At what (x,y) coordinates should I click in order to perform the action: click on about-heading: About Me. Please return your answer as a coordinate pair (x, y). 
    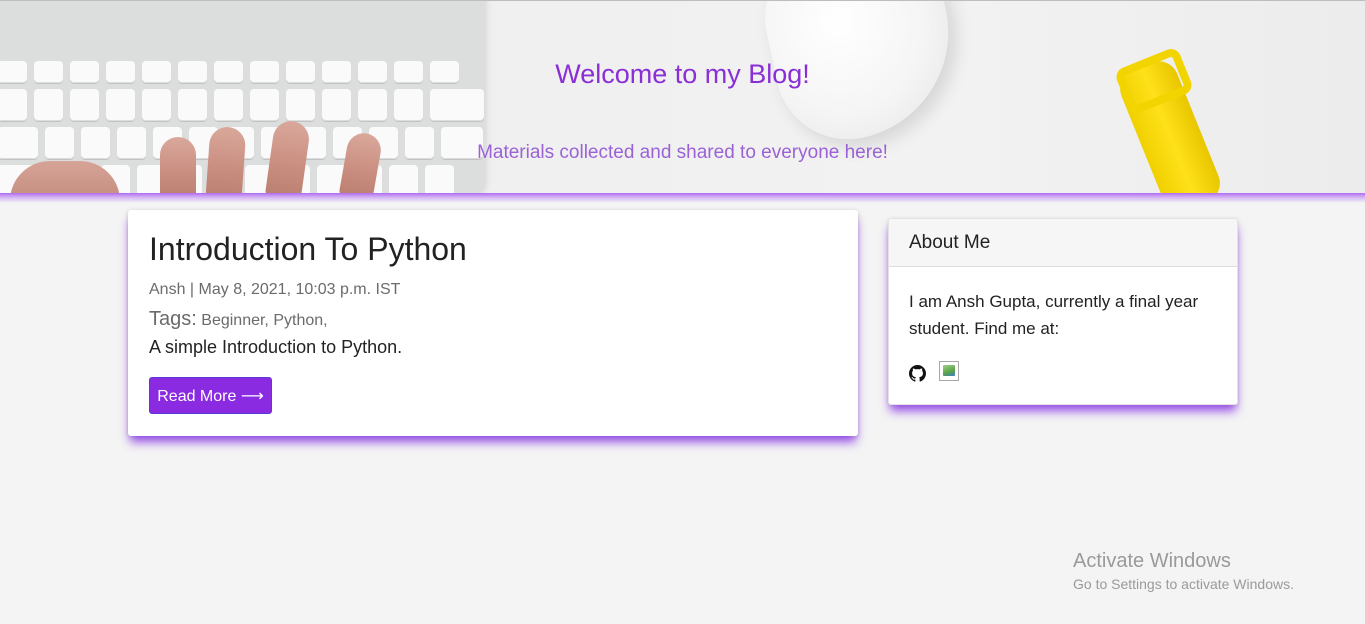
    Looking at the image, I should click on (1063, 243).